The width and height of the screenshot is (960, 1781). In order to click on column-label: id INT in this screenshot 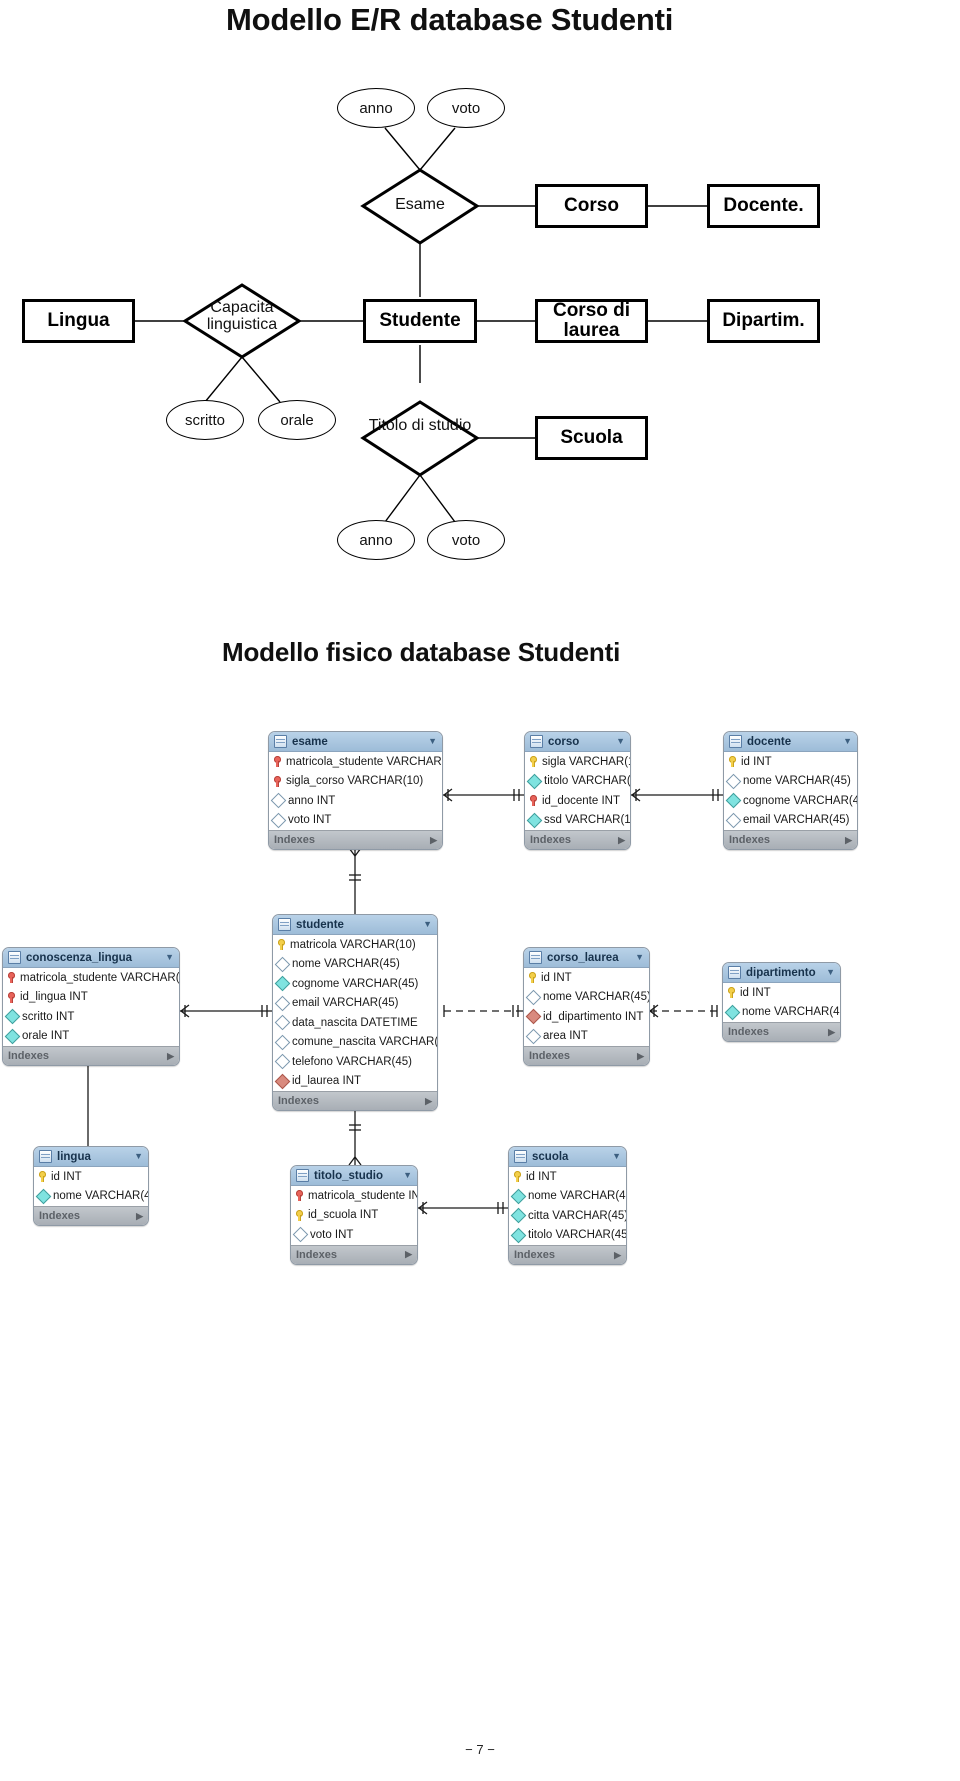, I will do `click(756, 761)`.